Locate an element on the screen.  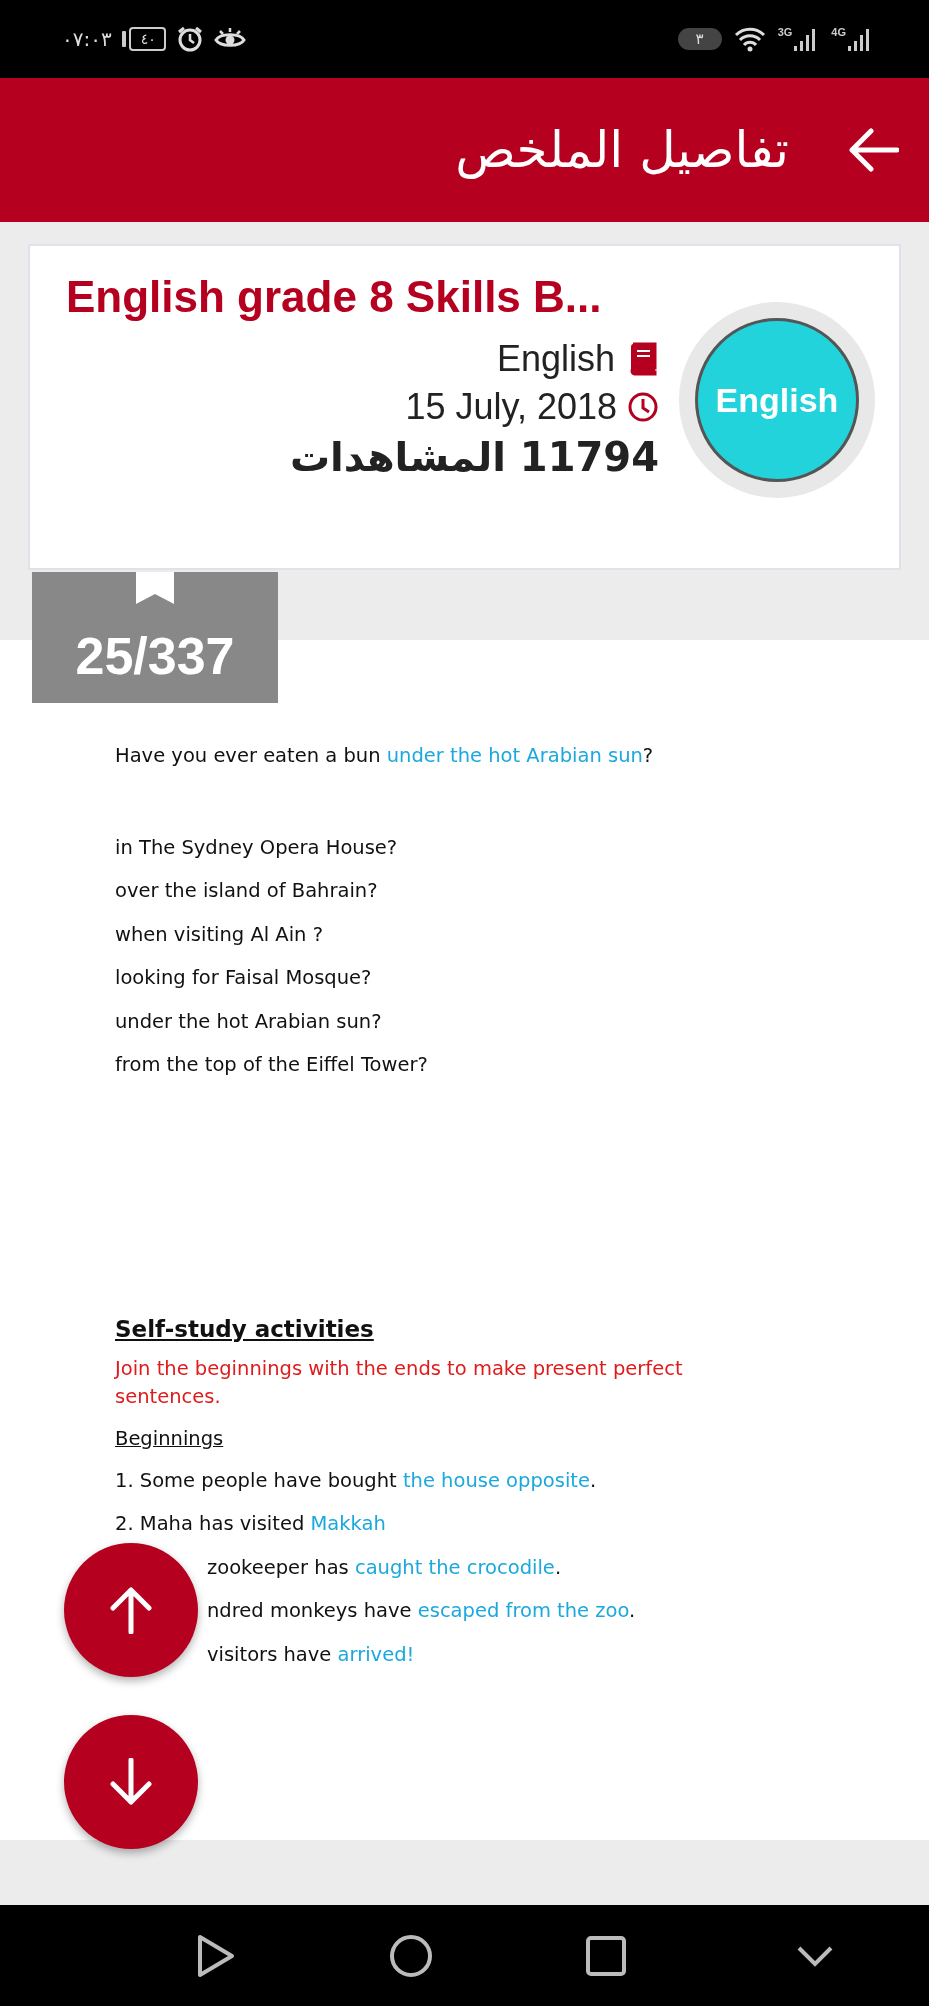
scroll-up-button is located at coordinates (131, 1610).